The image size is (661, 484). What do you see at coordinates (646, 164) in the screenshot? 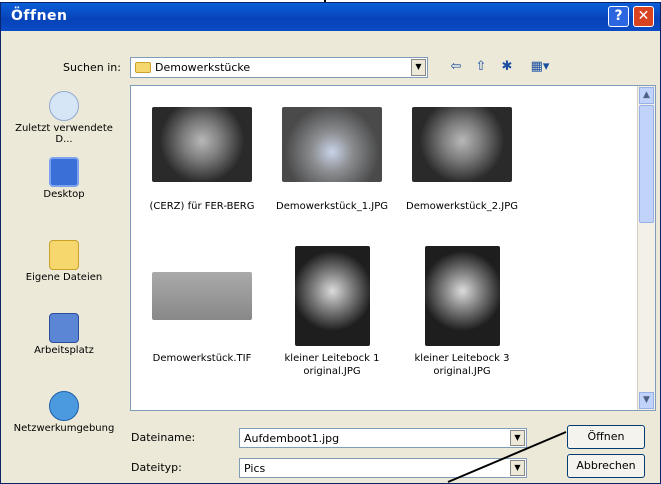
I see `scrollbar-thumb` at bounding box center [646, 164].